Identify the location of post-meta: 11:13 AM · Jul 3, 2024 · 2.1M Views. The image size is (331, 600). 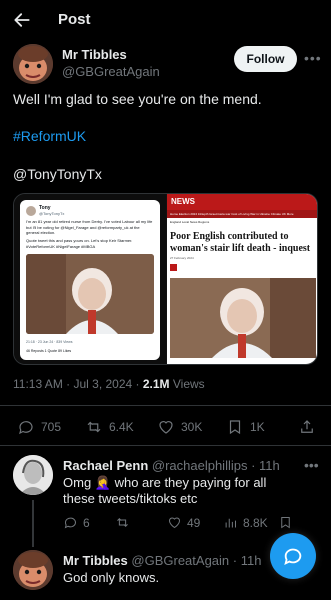
(109, 384).